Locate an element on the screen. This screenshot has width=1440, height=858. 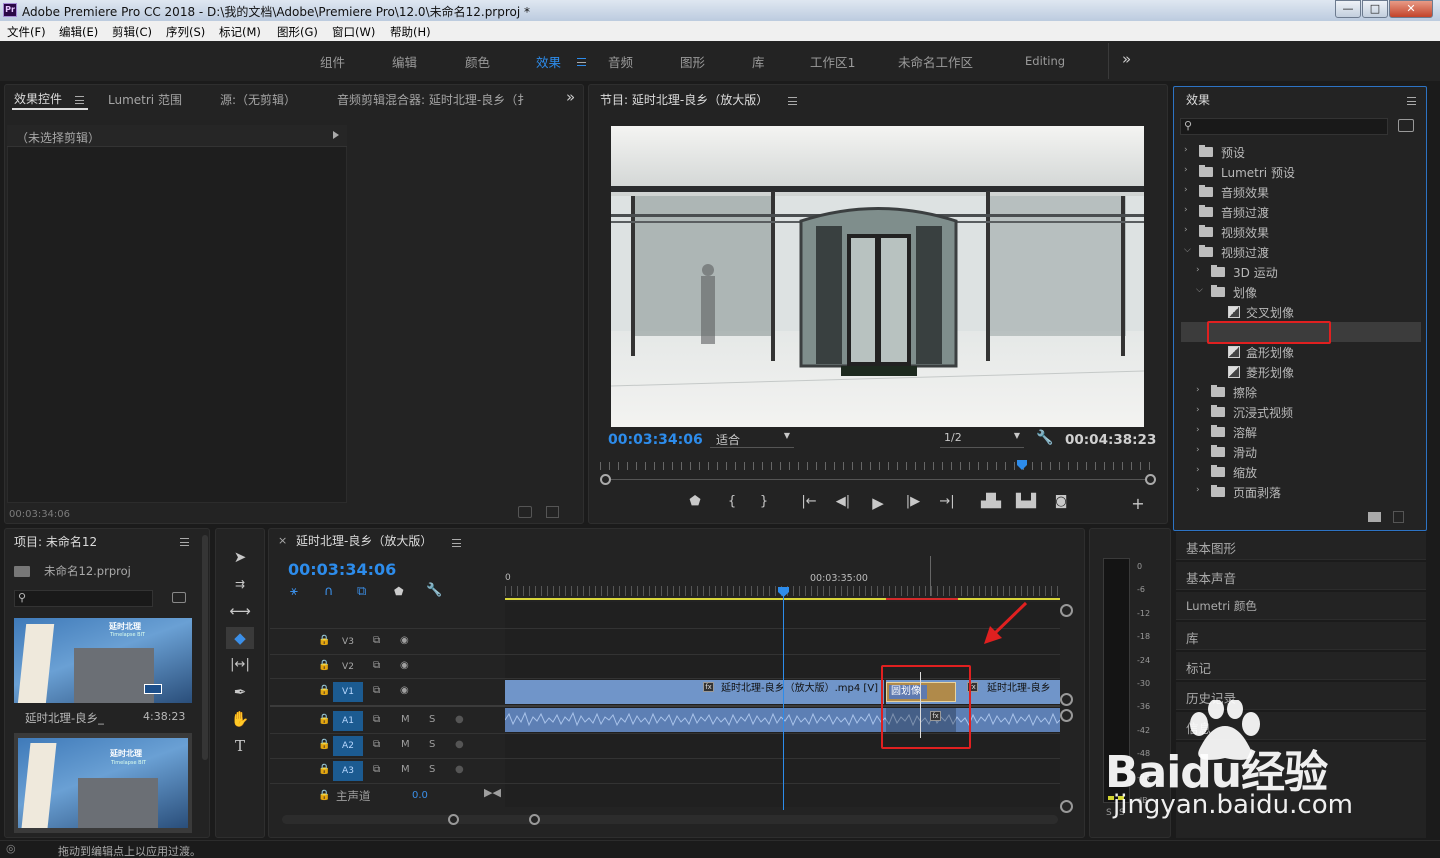
vertical-zoom-handle-bottom is located at coordinates (1066, 806).